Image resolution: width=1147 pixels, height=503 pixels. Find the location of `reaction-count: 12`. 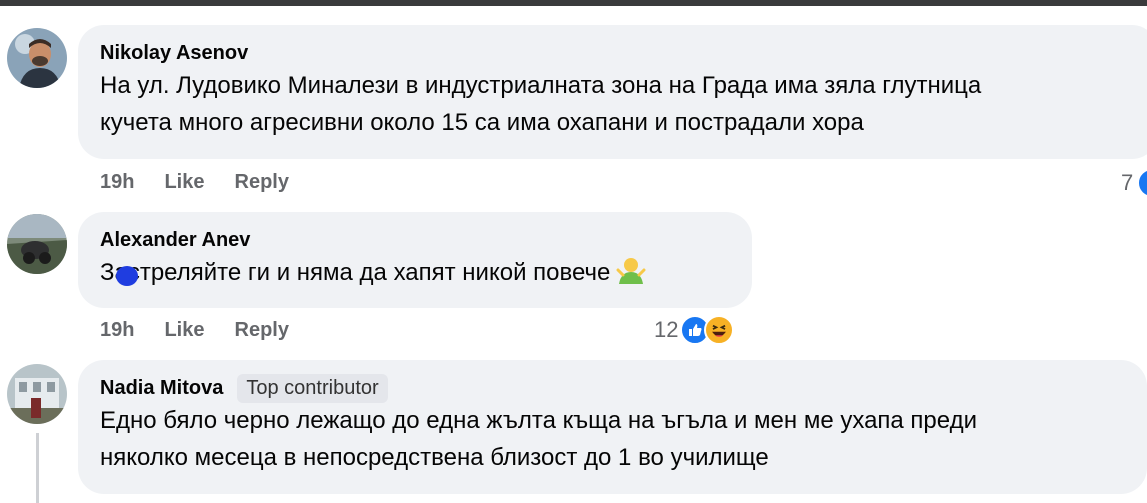

reaction-count: 12 is located at coordinates (666, 329).